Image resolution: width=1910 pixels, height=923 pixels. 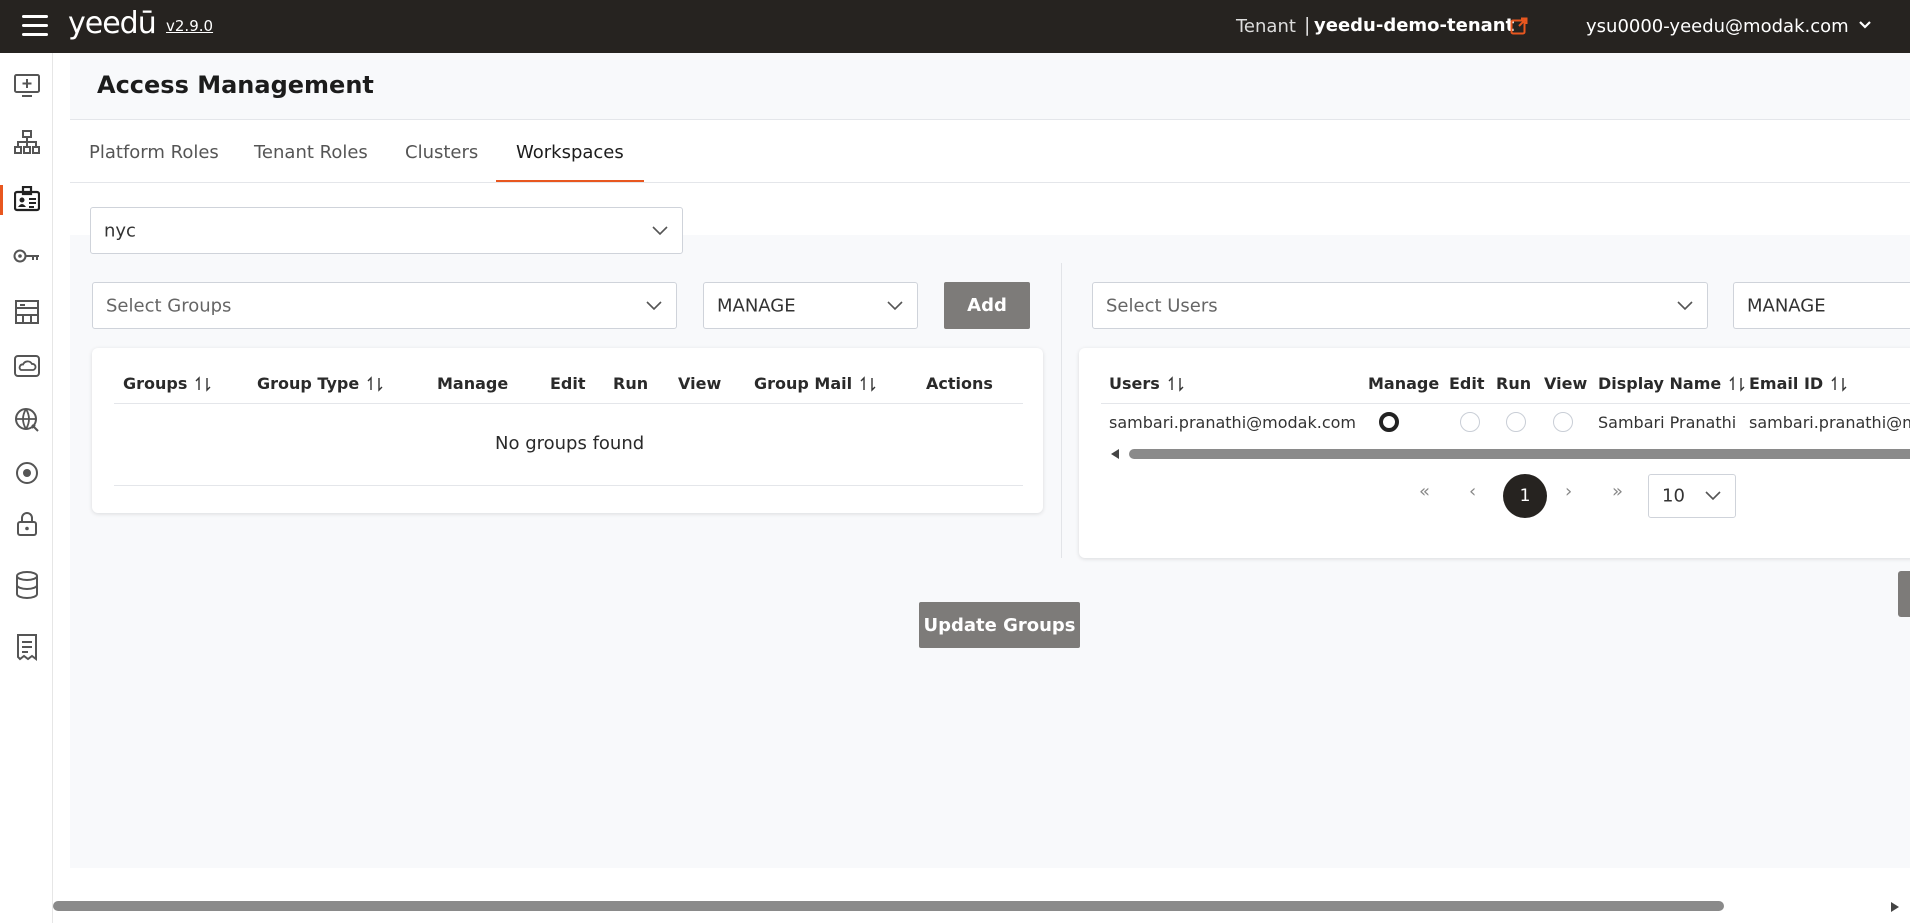 I want to click on manage-radio, so click(x=1389, y=422).